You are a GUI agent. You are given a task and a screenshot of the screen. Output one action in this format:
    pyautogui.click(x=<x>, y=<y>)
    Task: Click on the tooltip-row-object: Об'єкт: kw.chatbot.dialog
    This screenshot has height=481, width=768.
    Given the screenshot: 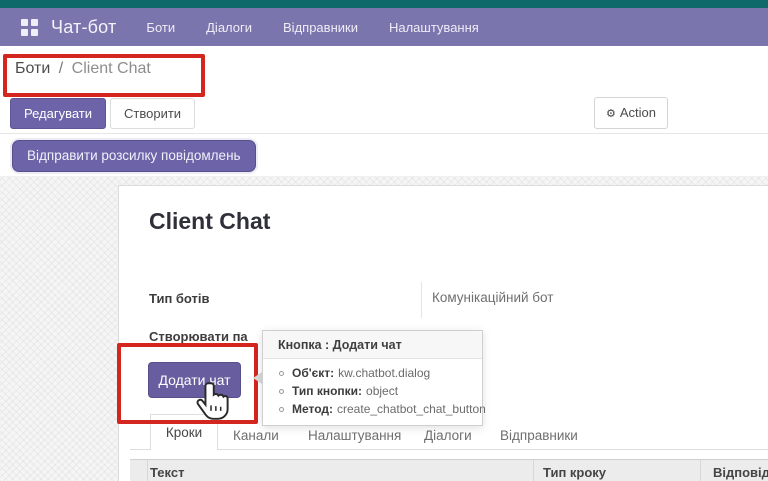 What is the action you would take?
    pyautogui.click(x=376, y=373)
    